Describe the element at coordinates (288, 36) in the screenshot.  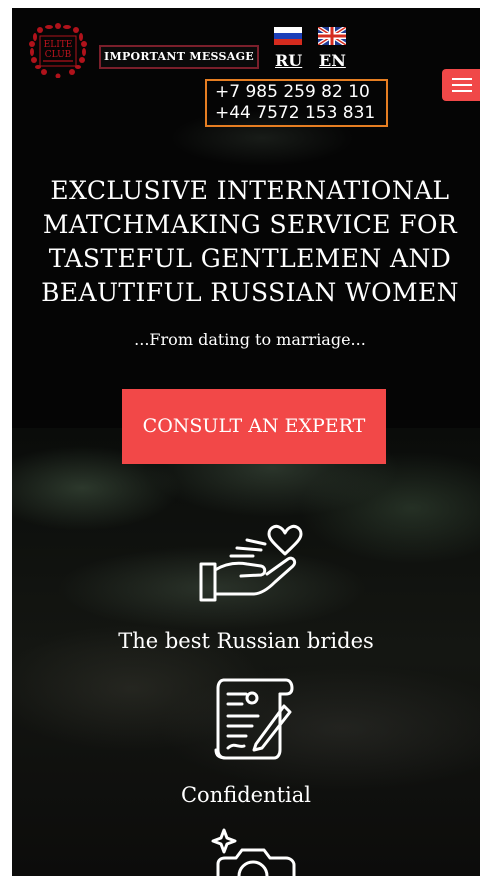
I see `russia-flag-icon` at that location.